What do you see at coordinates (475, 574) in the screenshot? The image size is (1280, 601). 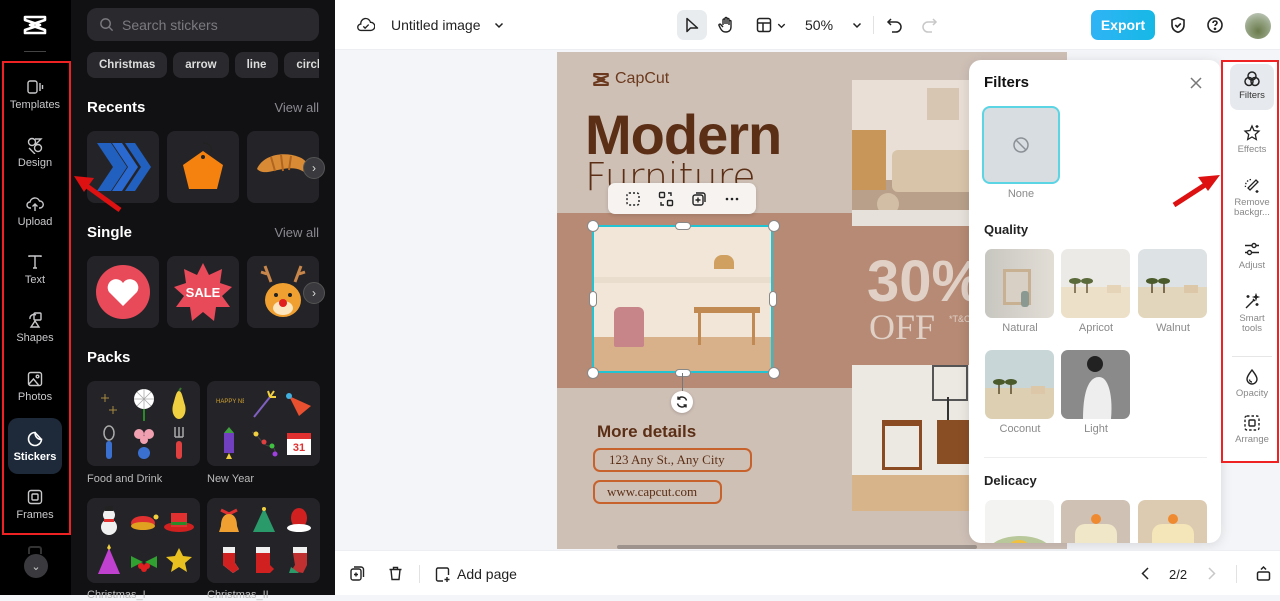 I see `add-page-button: Add page` at bounding box center [475, 574].